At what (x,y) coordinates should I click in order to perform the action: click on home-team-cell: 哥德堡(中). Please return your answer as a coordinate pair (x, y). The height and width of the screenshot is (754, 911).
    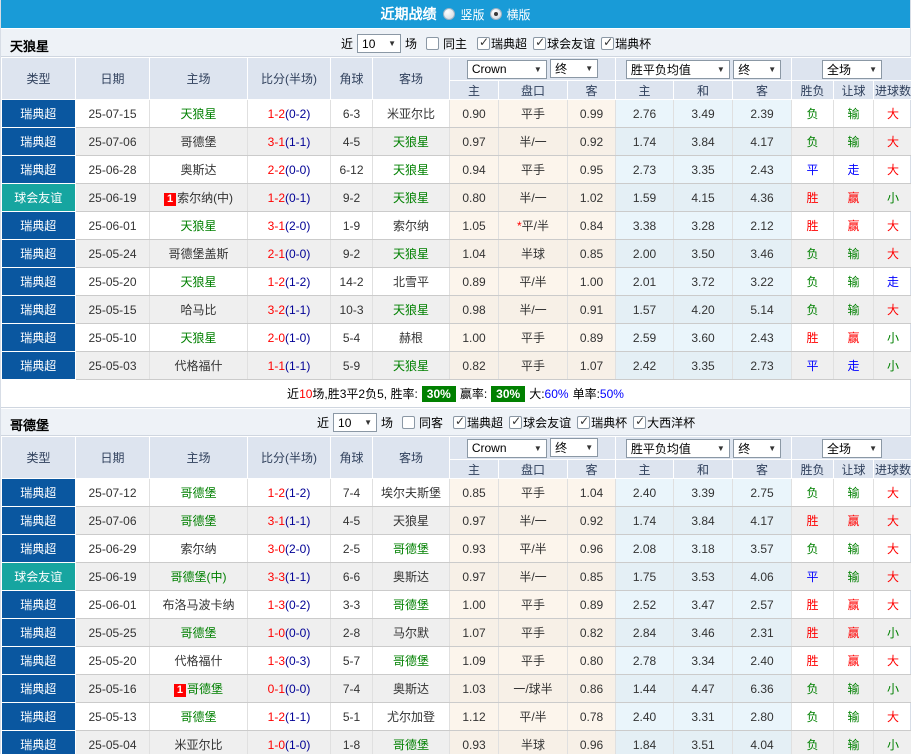
    Looking at the image, I should click on (198, 576).